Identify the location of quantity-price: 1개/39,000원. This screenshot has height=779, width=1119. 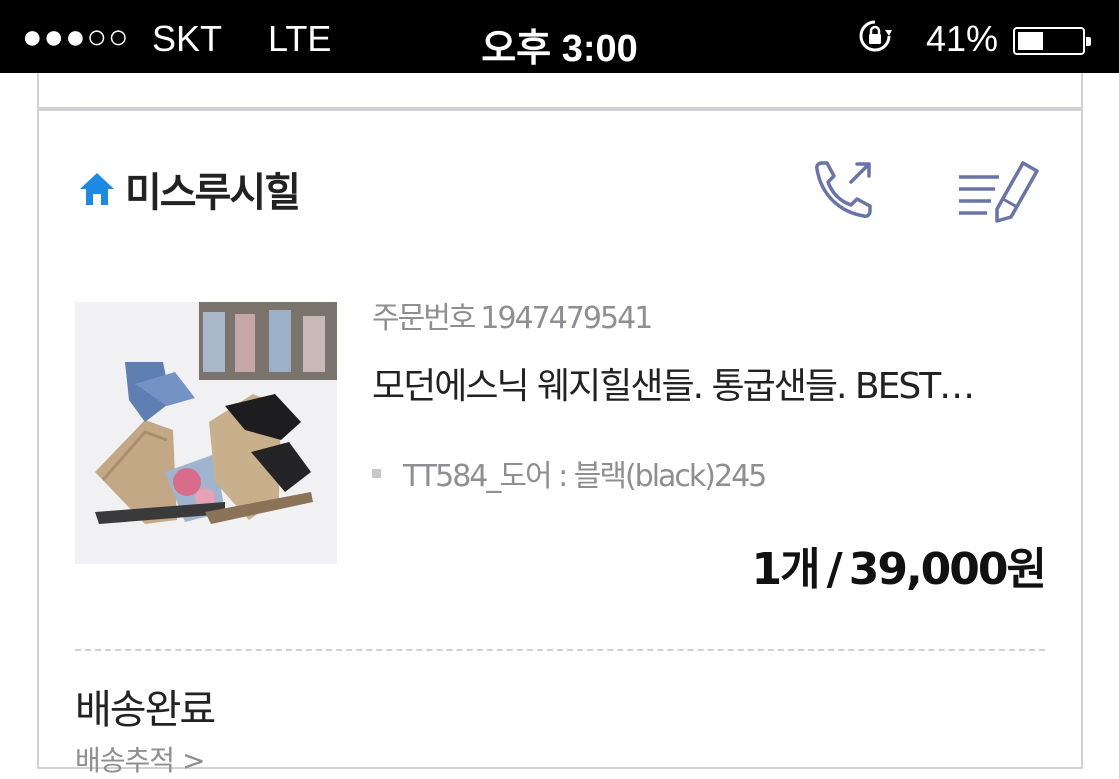
(899, 565).